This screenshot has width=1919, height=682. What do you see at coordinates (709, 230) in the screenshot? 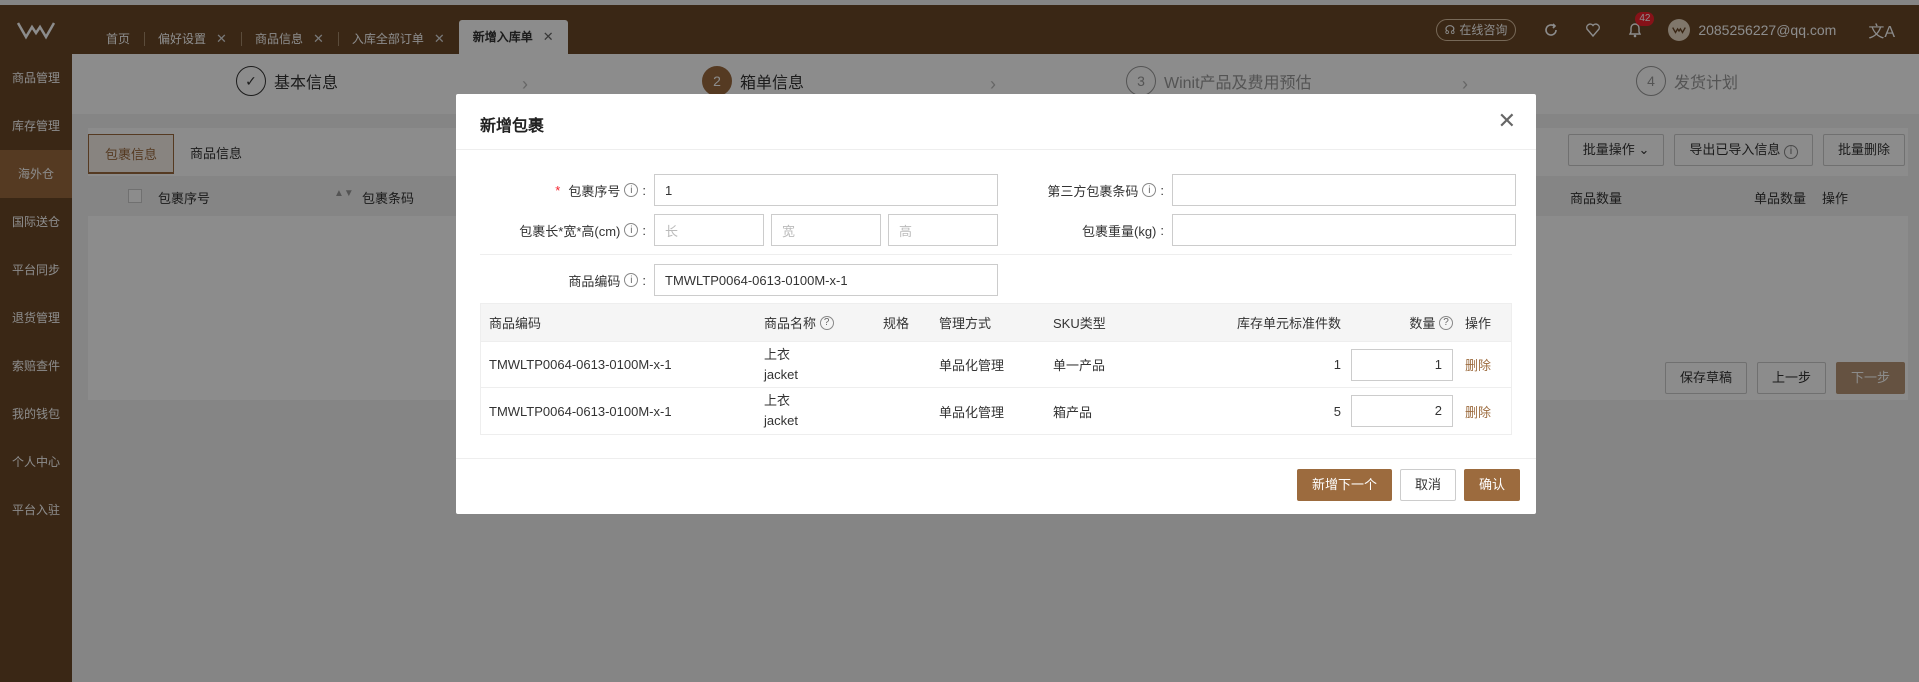
I see `length-input: 长` at bounding box center [709, 230].